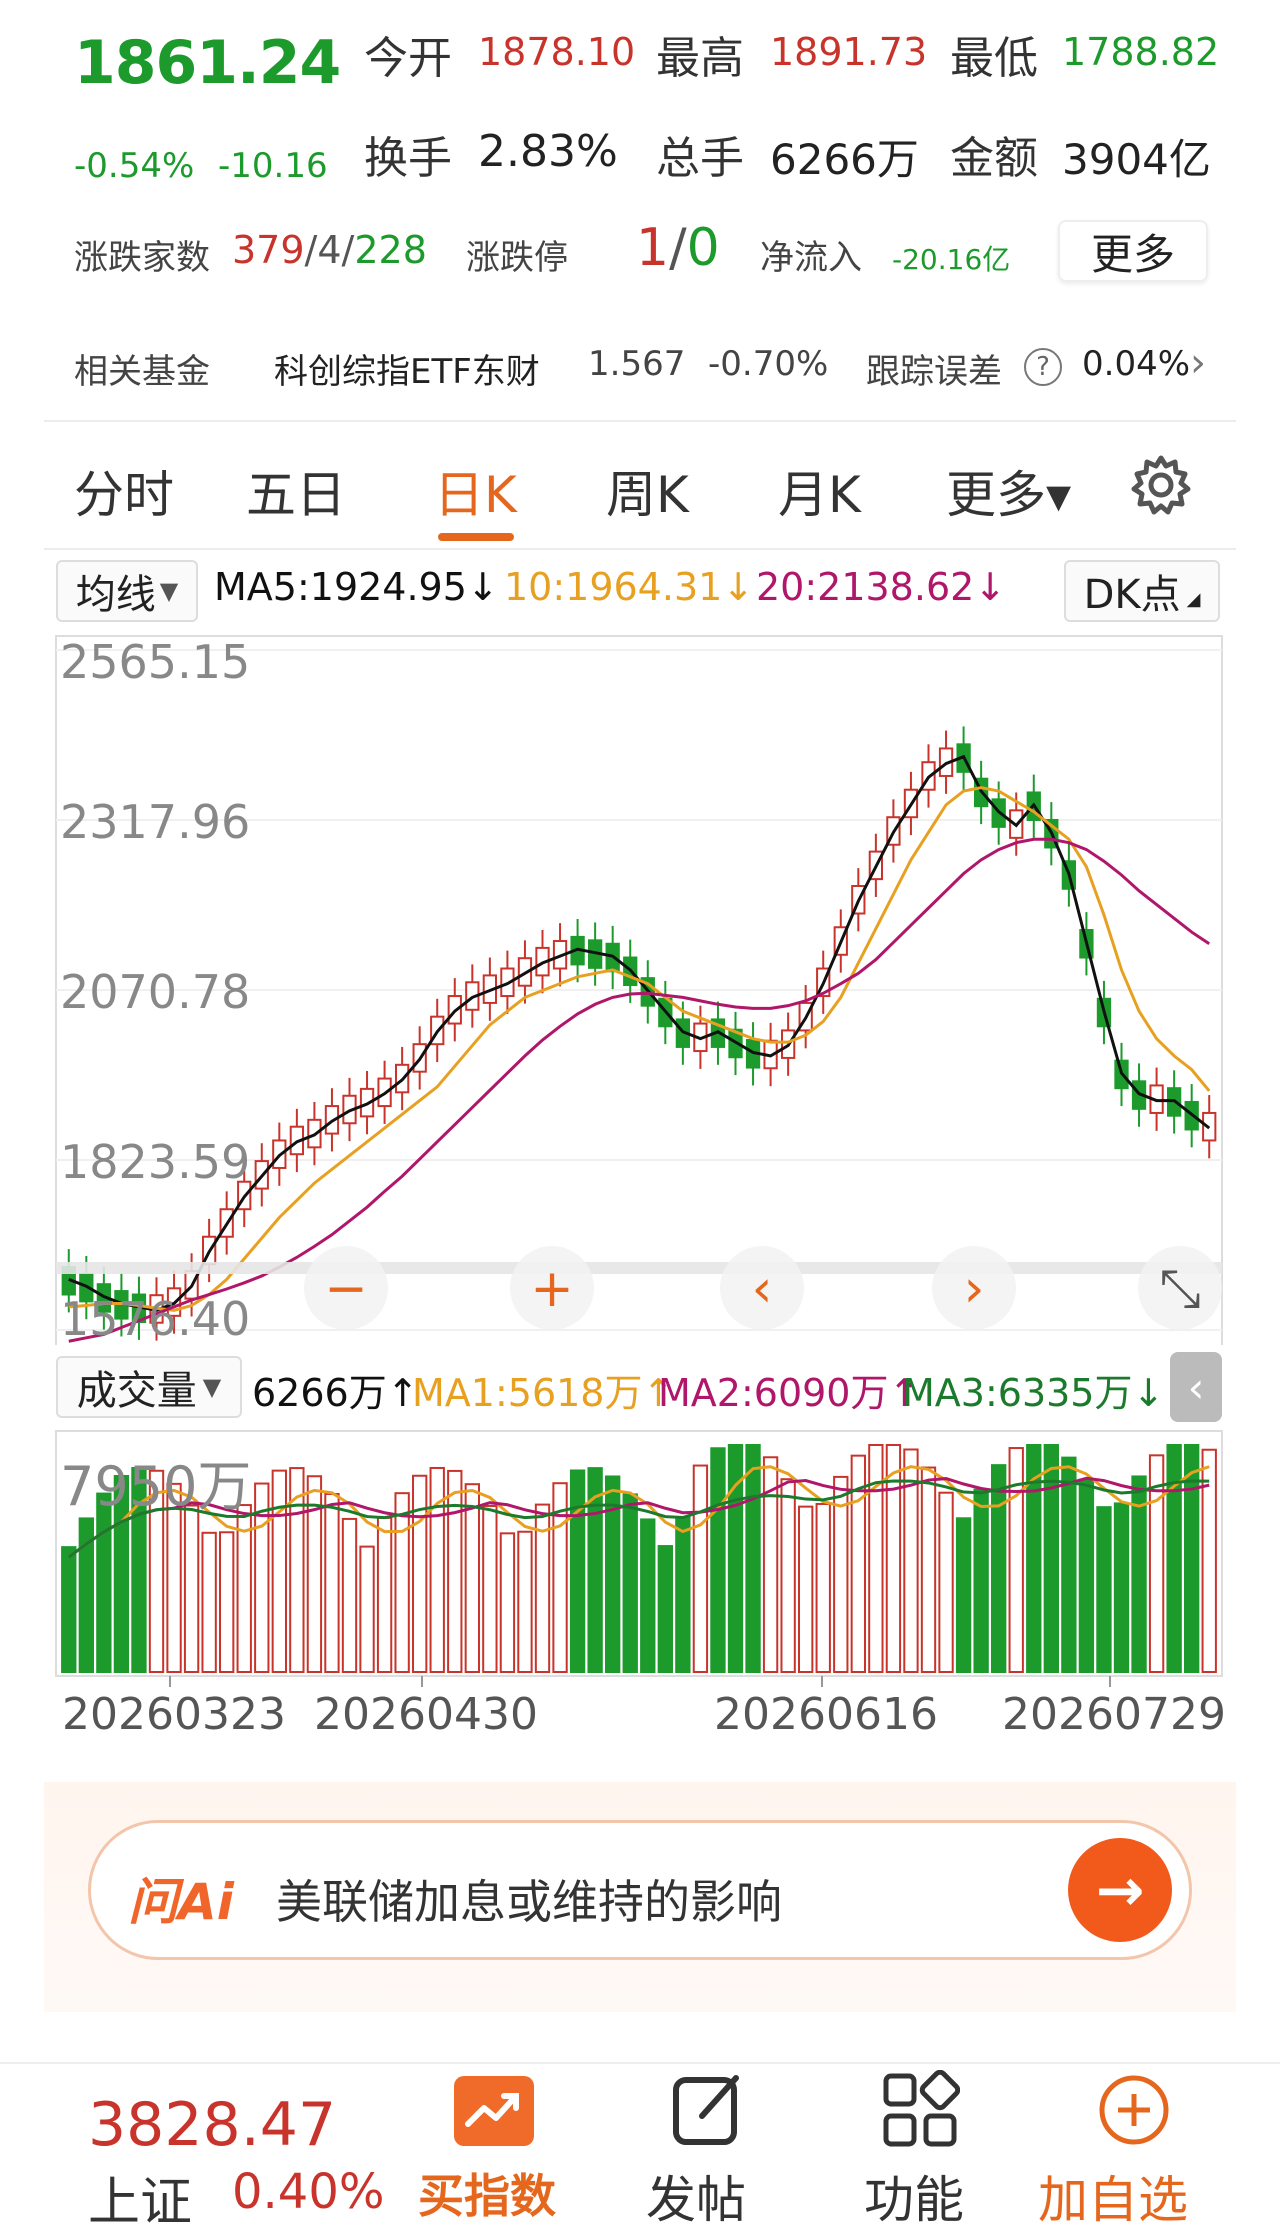  Describe the element at coordinates (273, 166) in the screenshot. I see `change-value: -10.16` at that location.